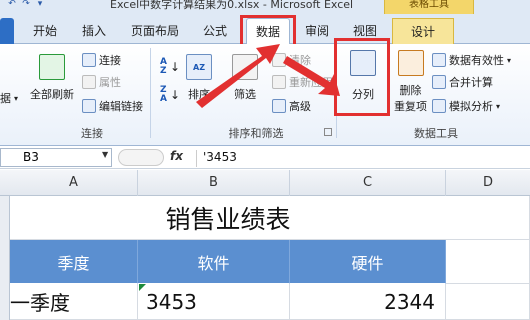 The width and height of the screenshot is (530, 320). Describe the element at coordinates (291, 60) in the screenshot. I see `clear-filter-button: 清除` at that location.